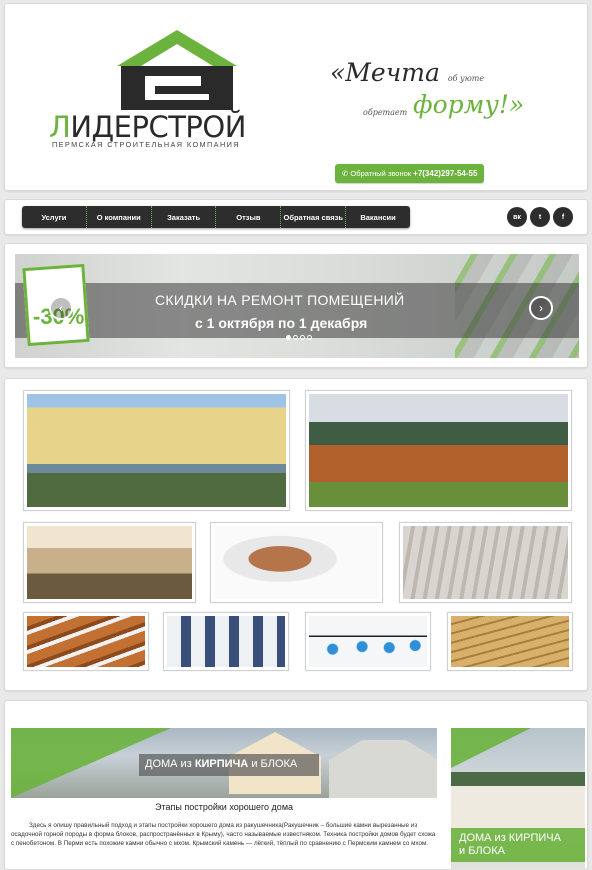  I want to click on slogan-word-2: форму!», so click(469, 104).